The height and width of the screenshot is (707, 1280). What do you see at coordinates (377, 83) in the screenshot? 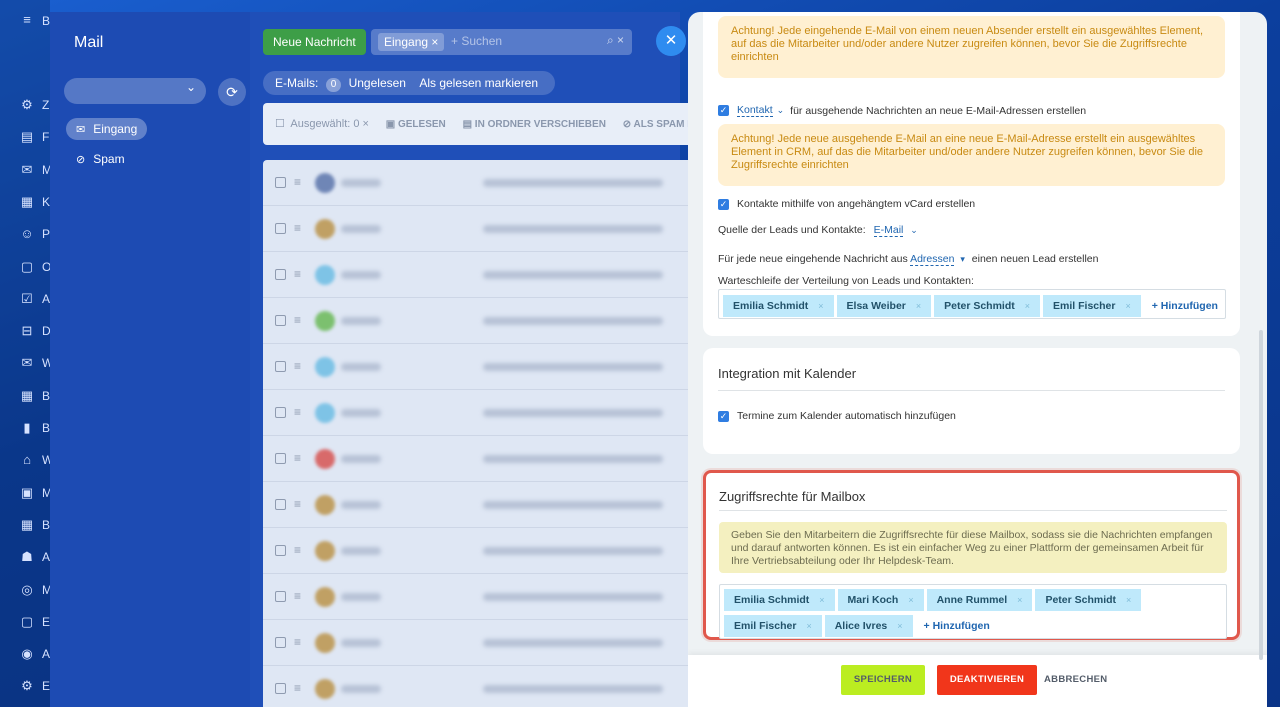
I see `unread-label: Ungelesen` at bounding box center [377, 83].